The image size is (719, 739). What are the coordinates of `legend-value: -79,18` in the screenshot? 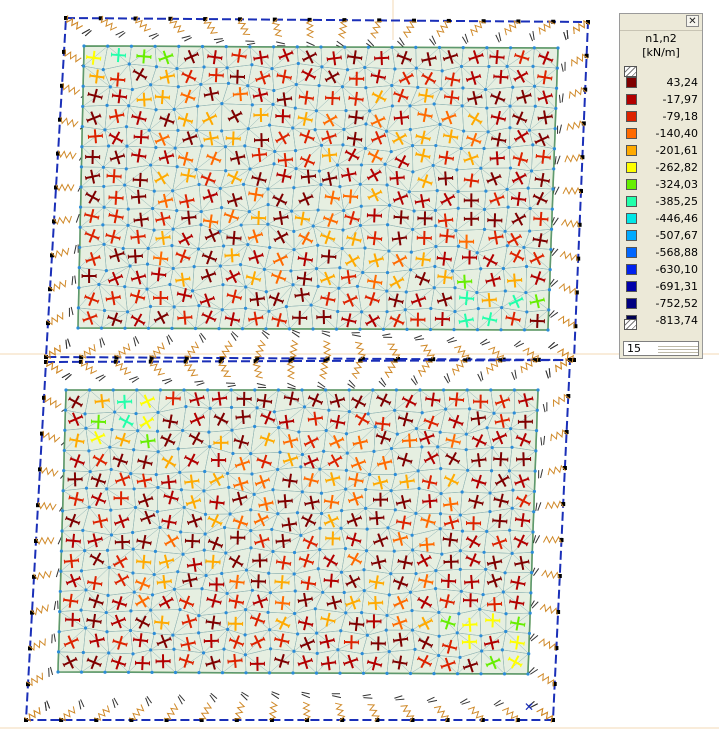 It's located at (680, 116).